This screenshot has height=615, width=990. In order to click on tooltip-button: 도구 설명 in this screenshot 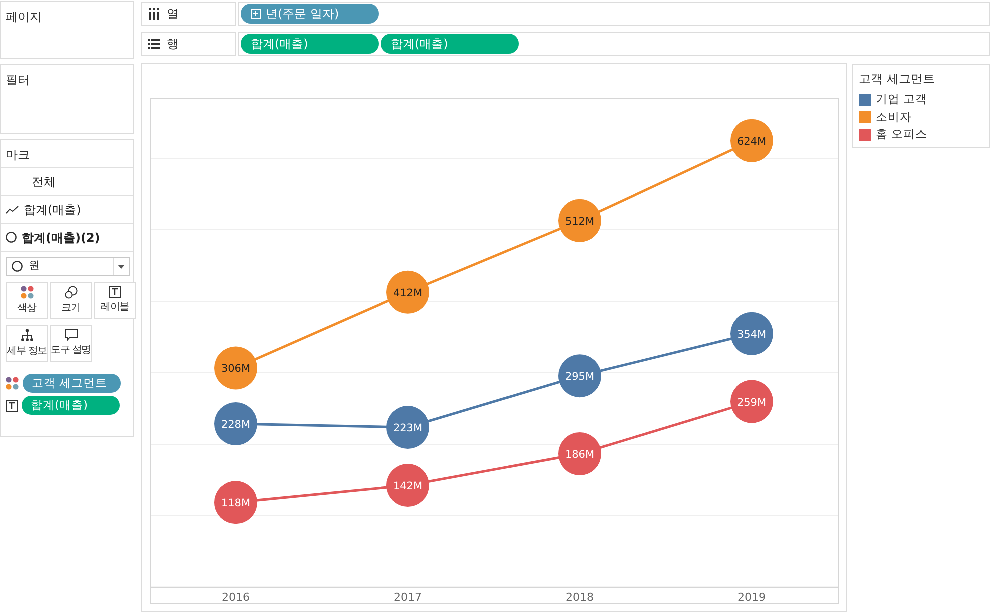, I will do `click(71, 343)`.